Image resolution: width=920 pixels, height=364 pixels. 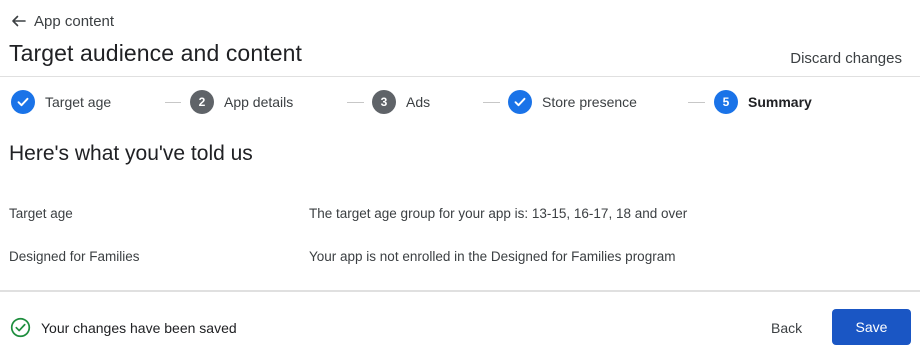 What do you see at coordinates (401, 102) in the screenshot?
I see `step-ads: 3 Ads` at bounding box center [401, 102].